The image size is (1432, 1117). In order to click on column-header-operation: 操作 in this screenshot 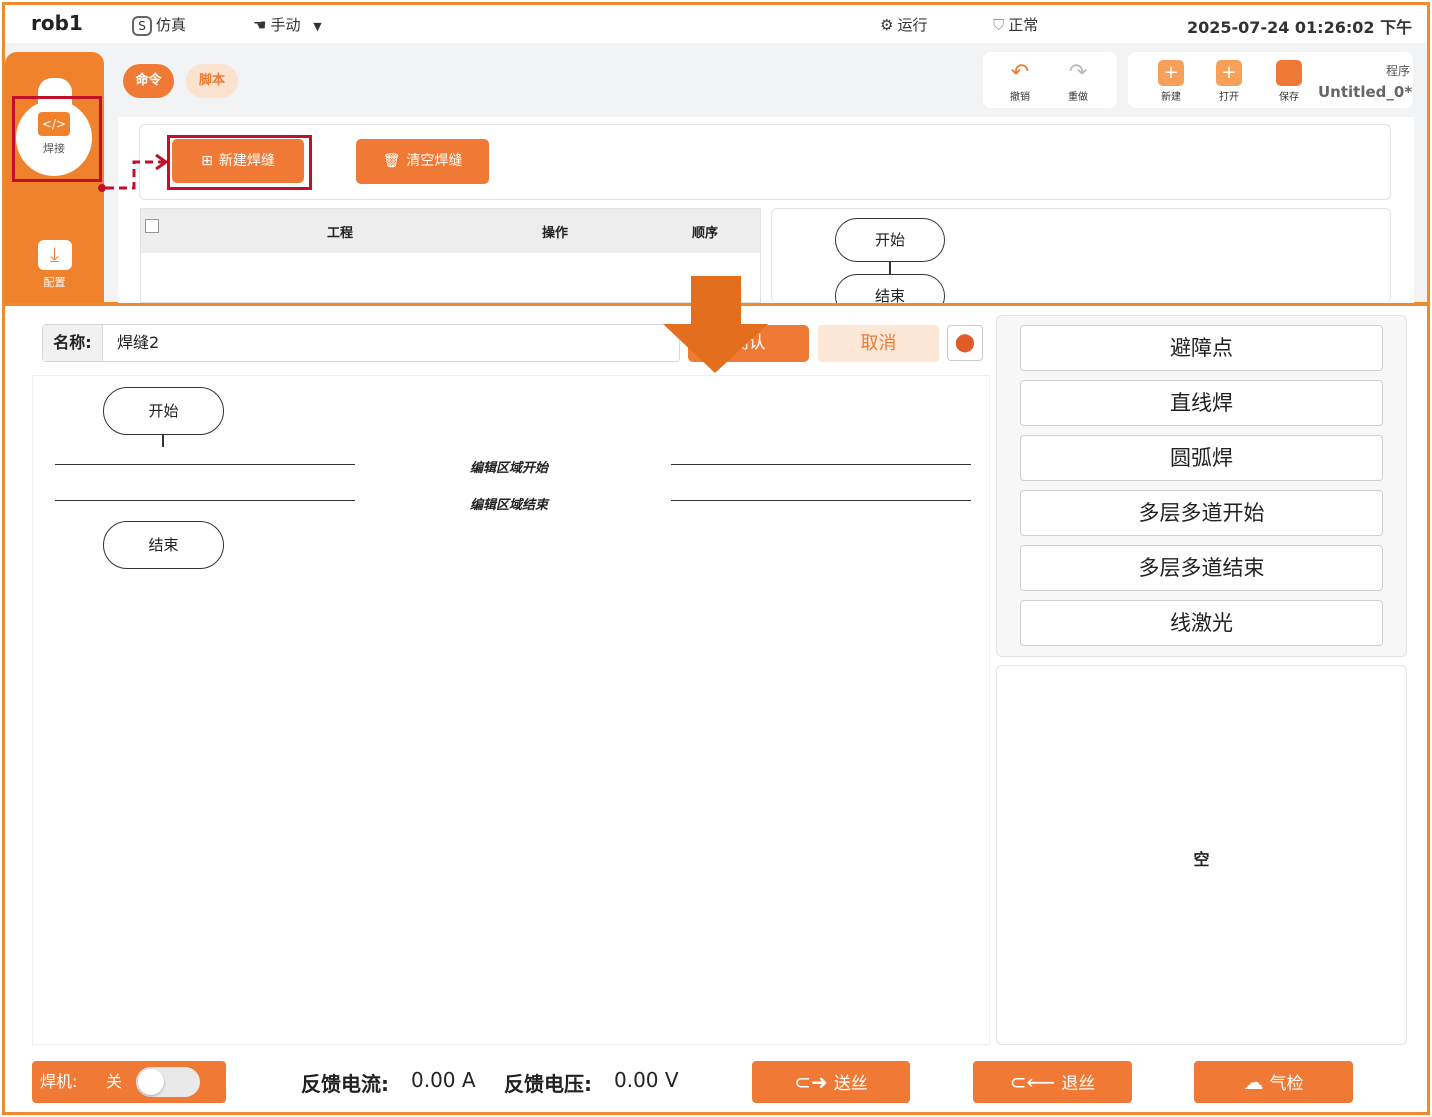, I will do `click(555, 233)`.